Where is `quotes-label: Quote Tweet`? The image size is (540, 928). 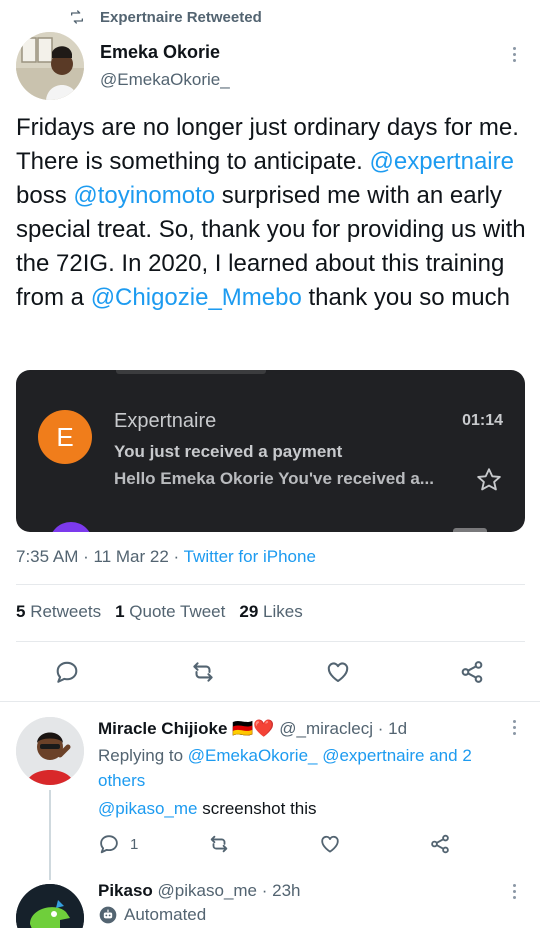 quotes-label: Quote Tweet is located at coordinates (177, 611).